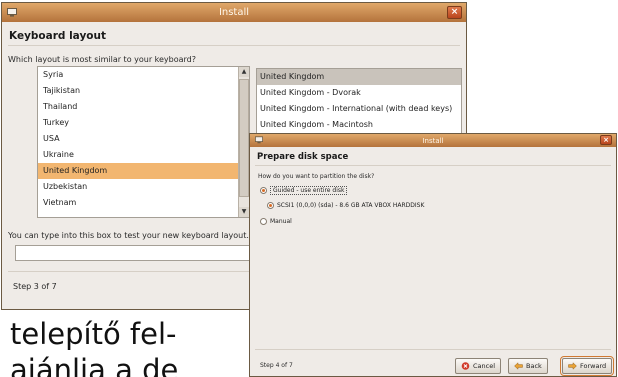 The width and height of the screenshot is (618, 377). I want to click on disk-window-titlebar: Install ×, so click(433, 140).